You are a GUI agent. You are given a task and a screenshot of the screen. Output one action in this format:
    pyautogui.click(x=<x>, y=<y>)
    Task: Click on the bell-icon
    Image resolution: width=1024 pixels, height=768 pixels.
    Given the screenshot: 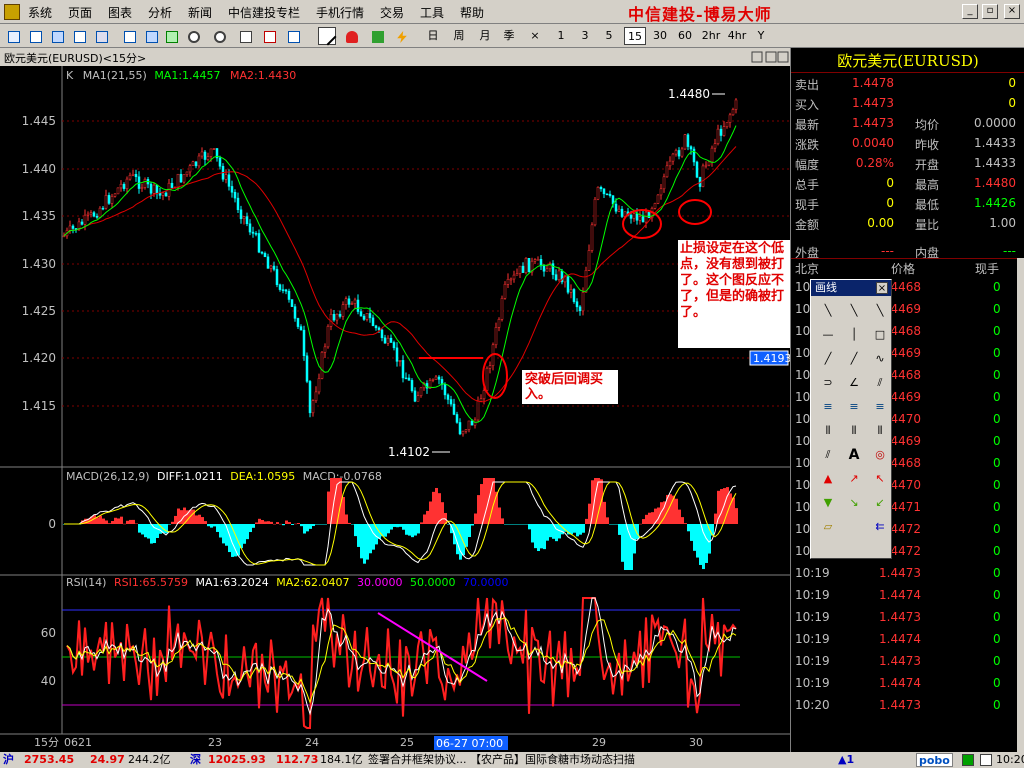 What is the action you would take?
    pyautogui.click(x=351, y=36)
    